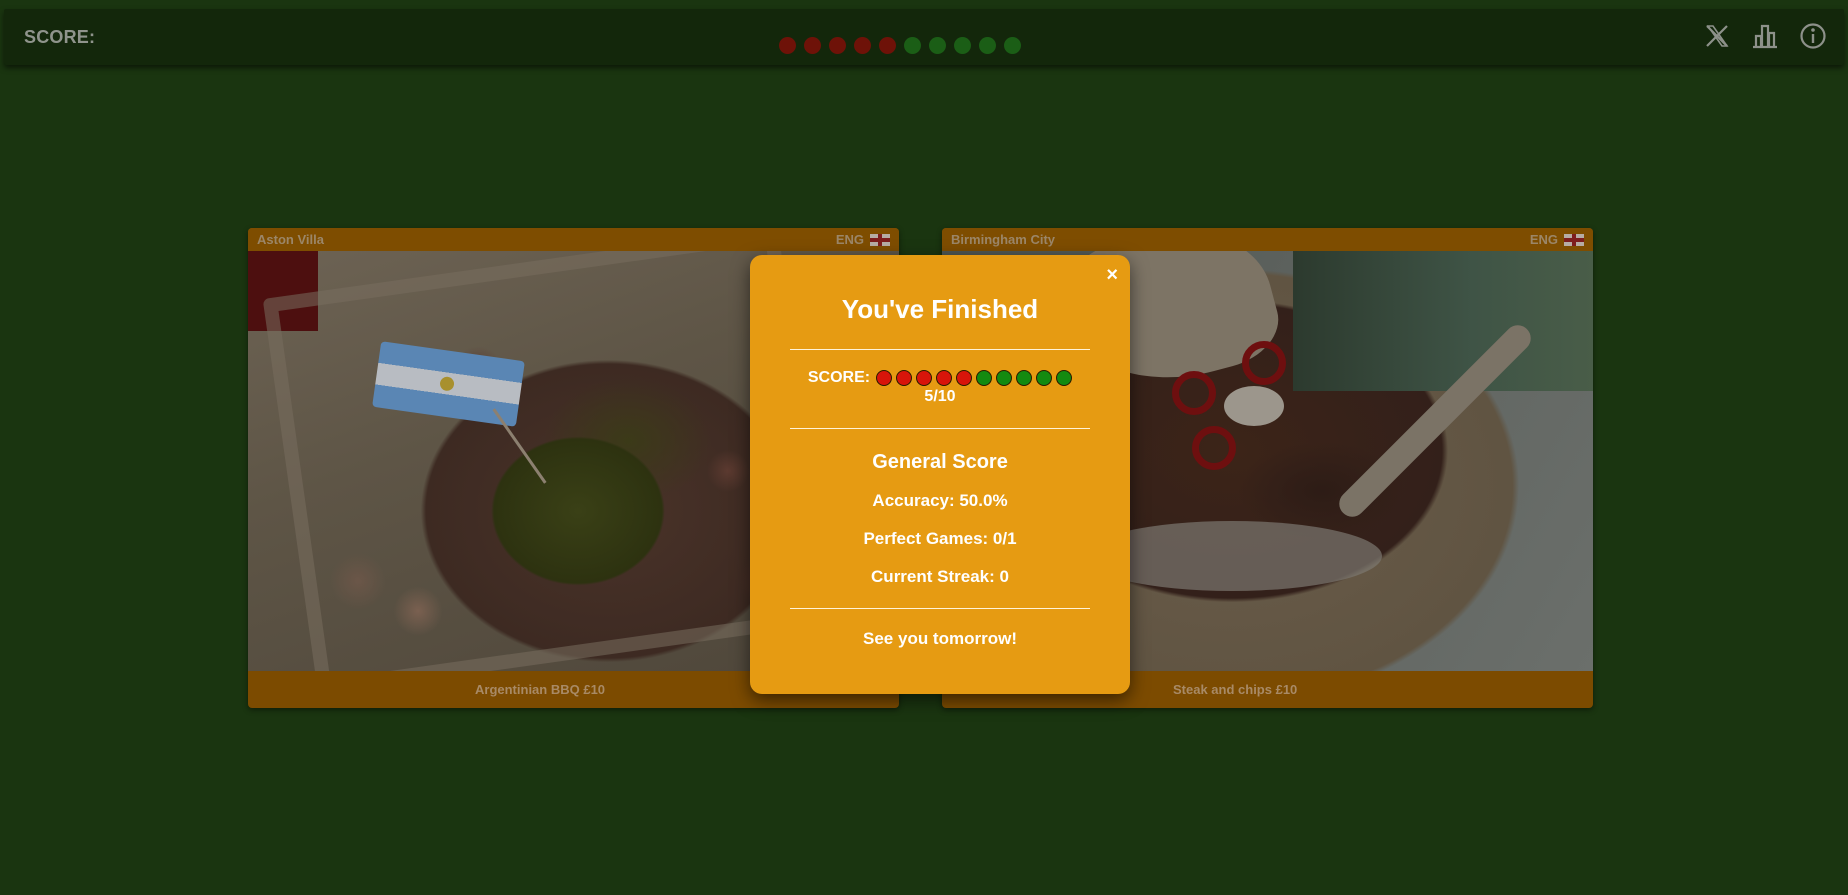 The width and height of the screenshot is (1848, 895). I want to click on general-score-heading: General Score, so click(940, 462).